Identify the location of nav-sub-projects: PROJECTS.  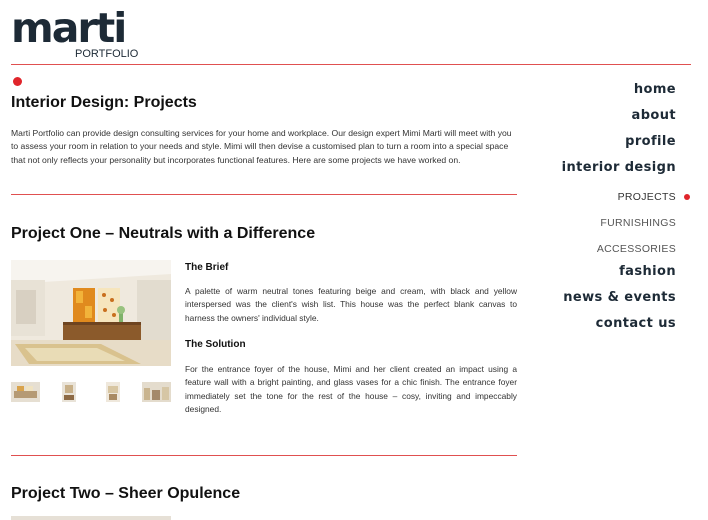
(626, 197).